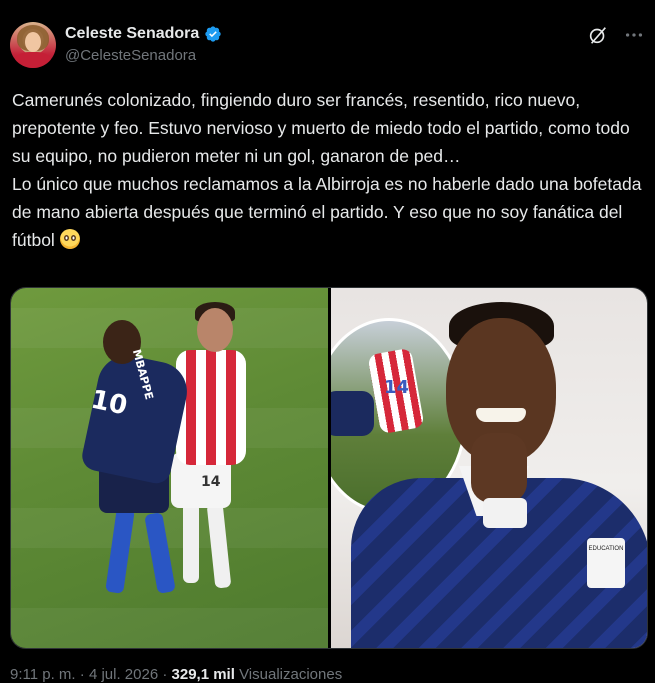 This screenshot has width=655, height=683. I want to click on author-handle: @CelesteSenadora, so click(143, 55).